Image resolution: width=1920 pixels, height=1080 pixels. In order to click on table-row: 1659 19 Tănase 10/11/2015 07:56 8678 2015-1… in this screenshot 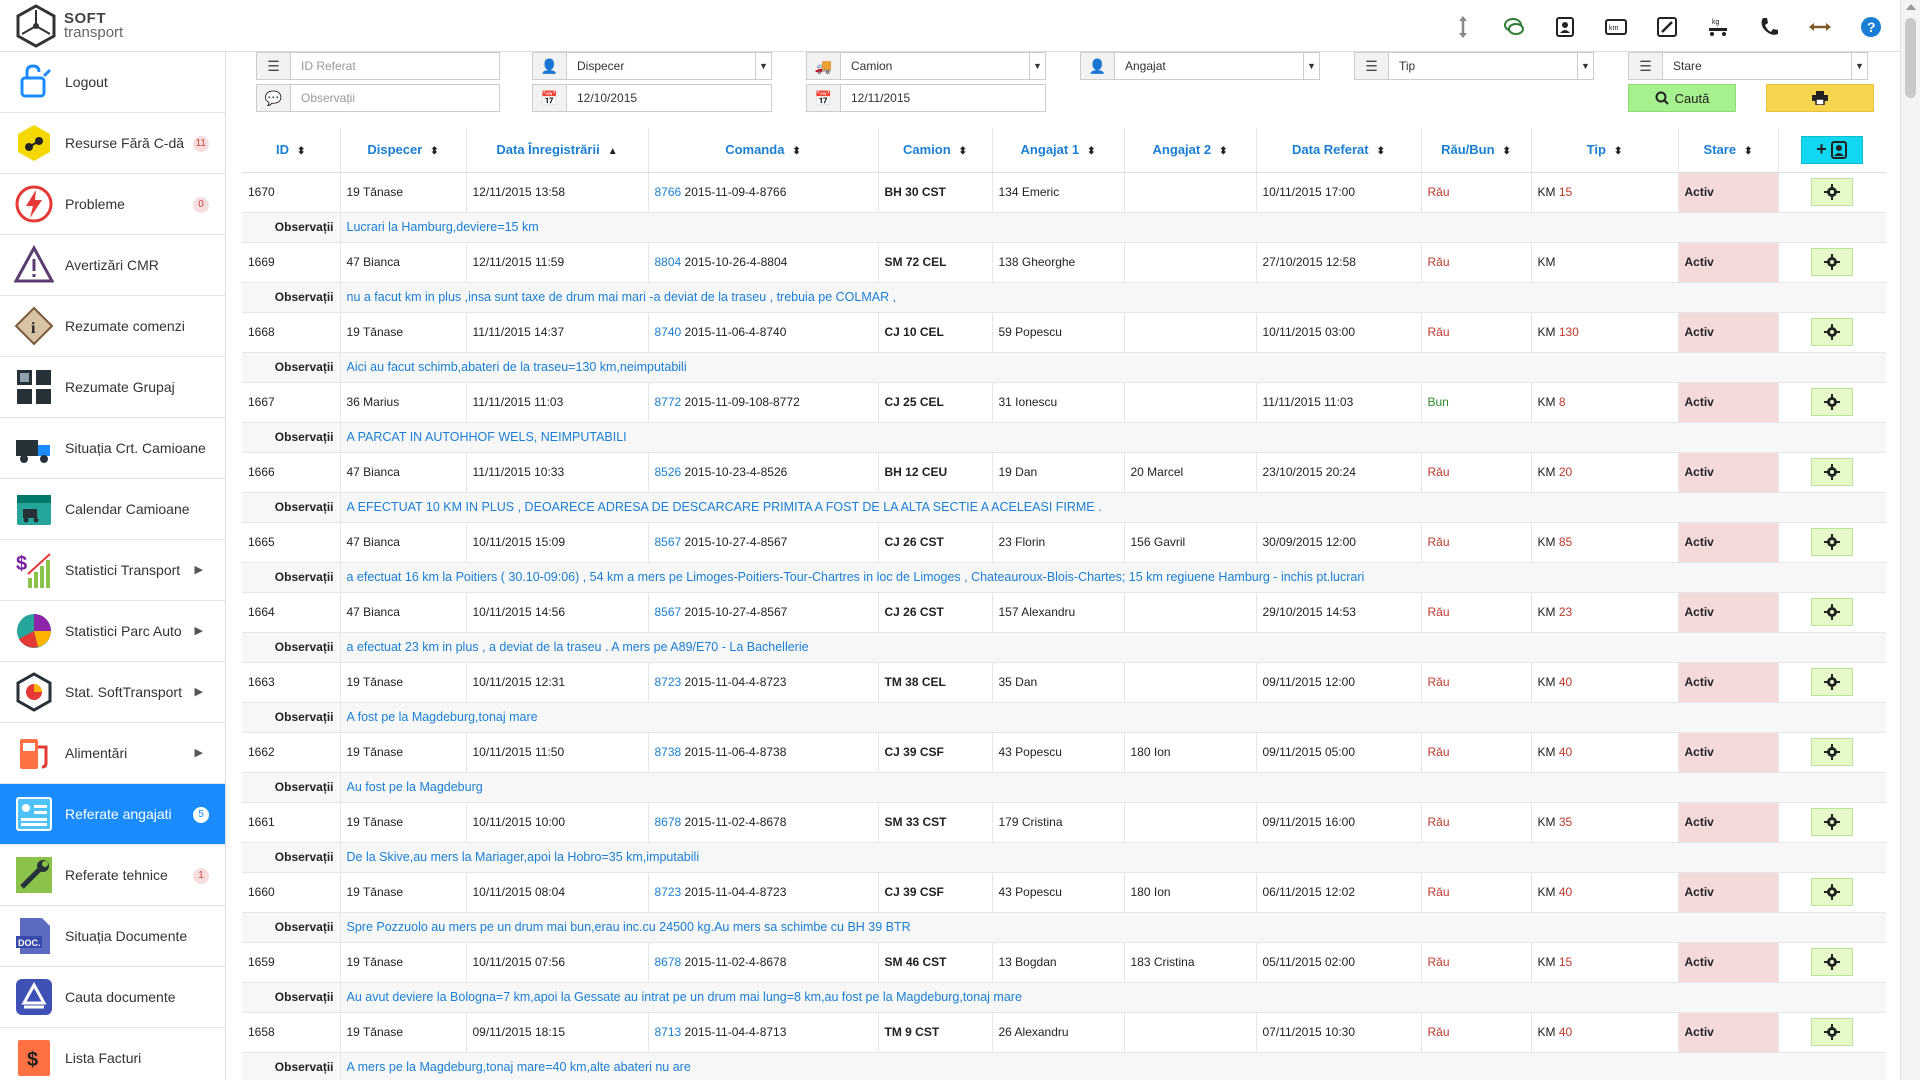, I will do `click(1064, 962)`.